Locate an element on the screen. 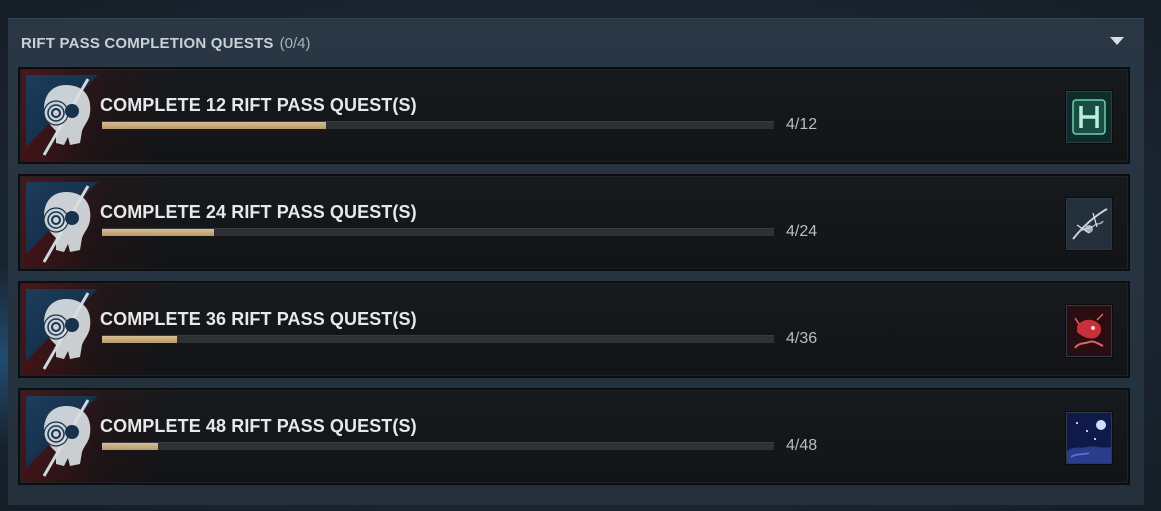  red-creature-icon is located at coordinates (1089, 331).